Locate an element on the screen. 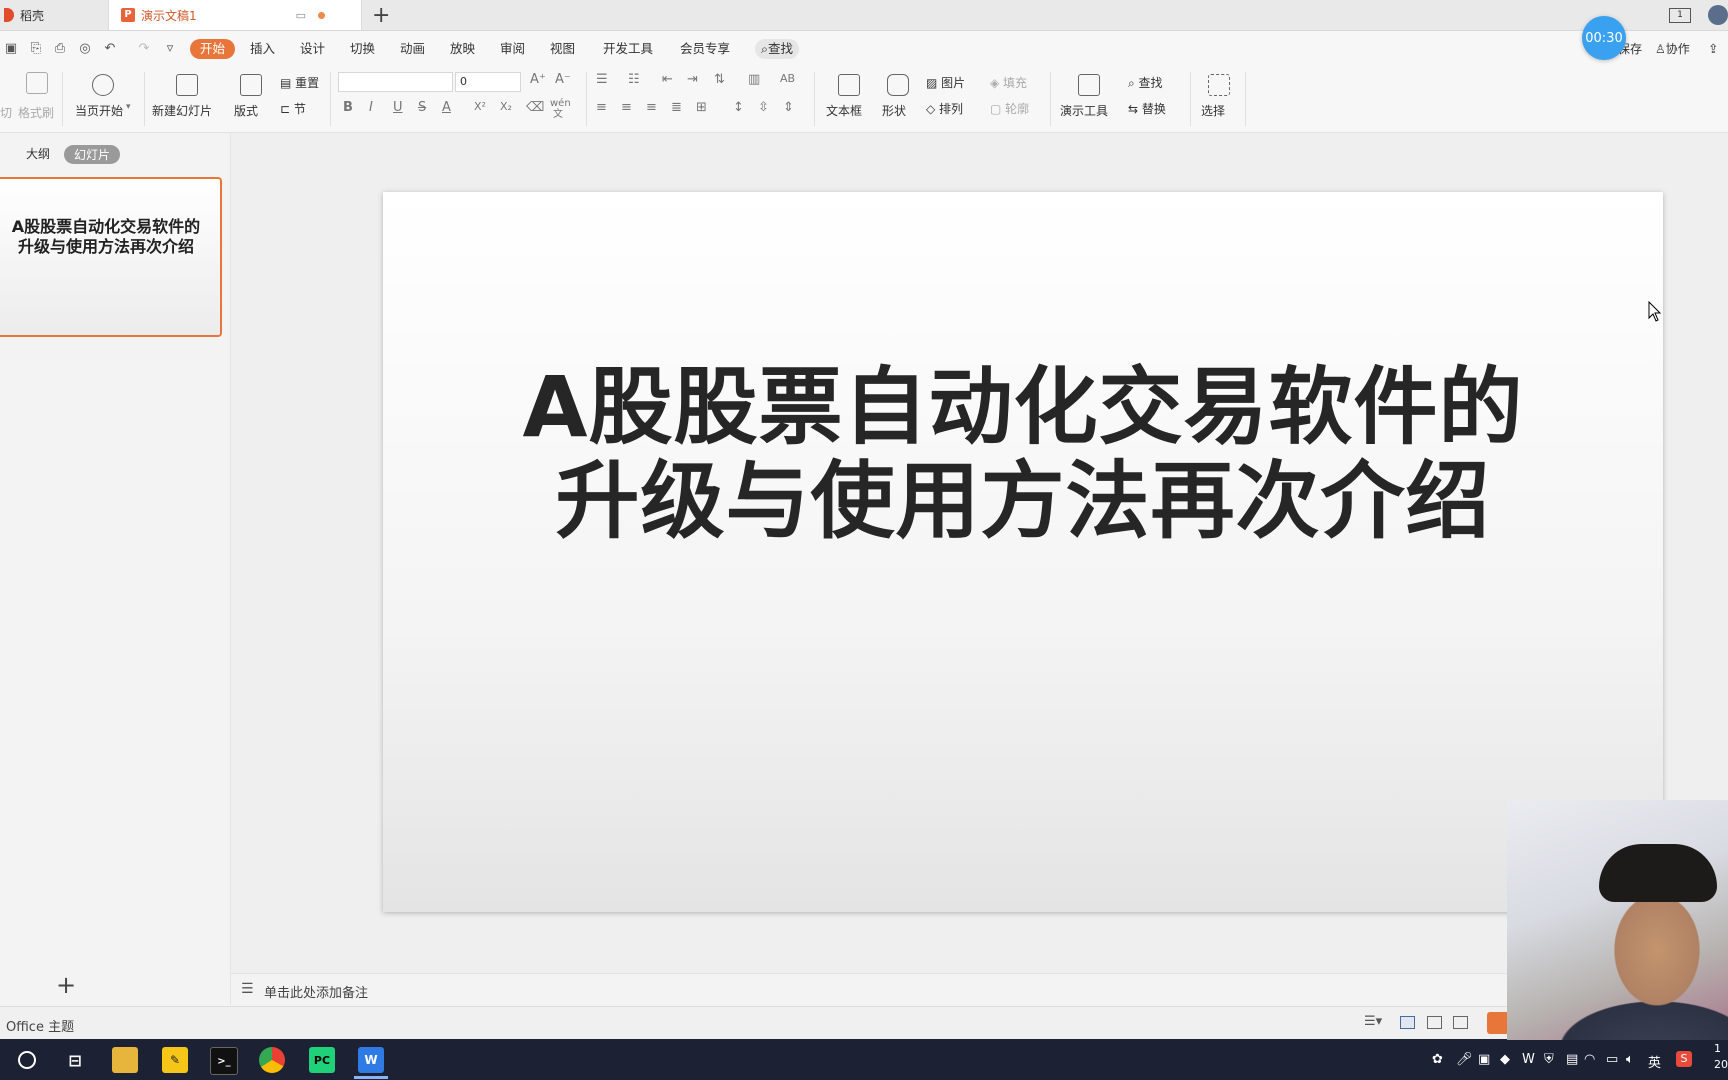 The image size is (1728, 1080). line-spacing-icon: ↕ is located at coordinates (738, 107).